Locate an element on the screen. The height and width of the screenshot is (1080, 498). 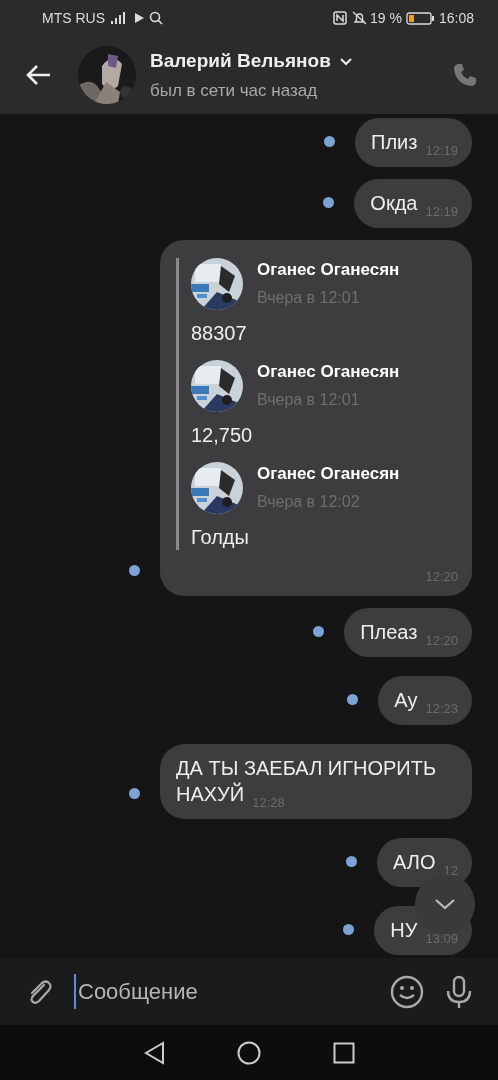
call-button is located at coordinates (465, 75).